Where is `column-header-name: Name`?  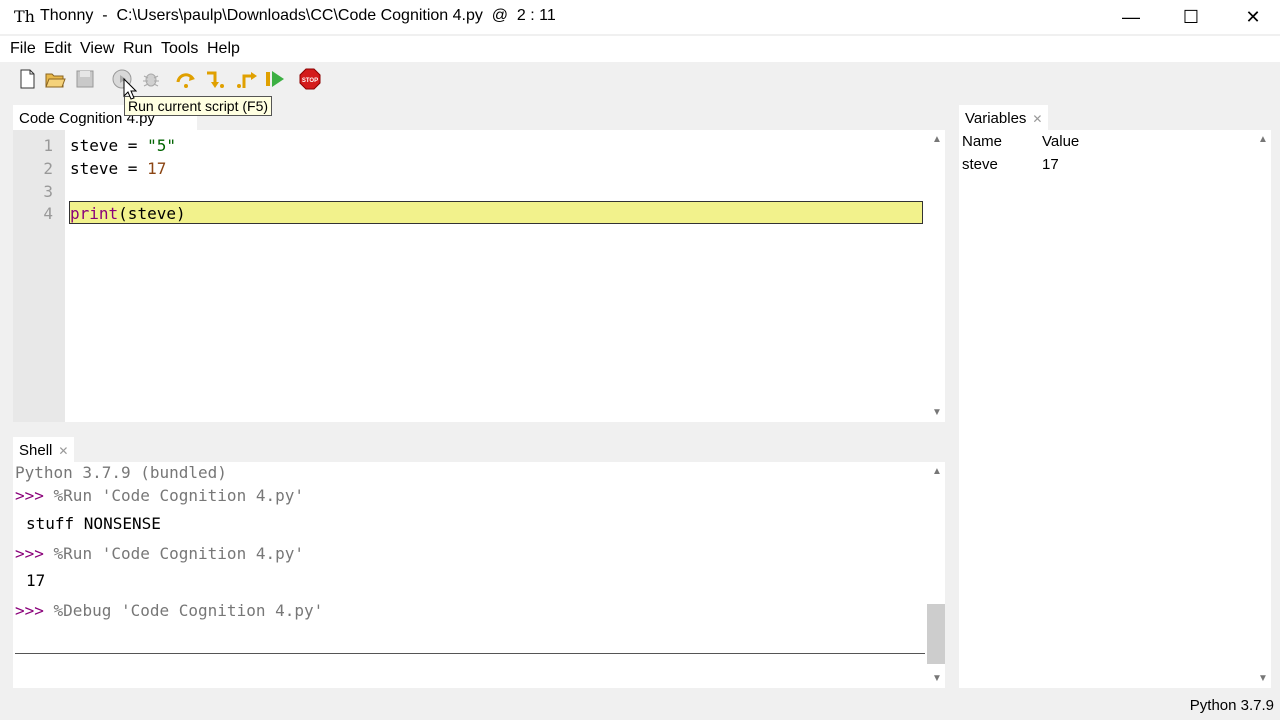
column-header-name: Name is located at coordinates (982, 141).